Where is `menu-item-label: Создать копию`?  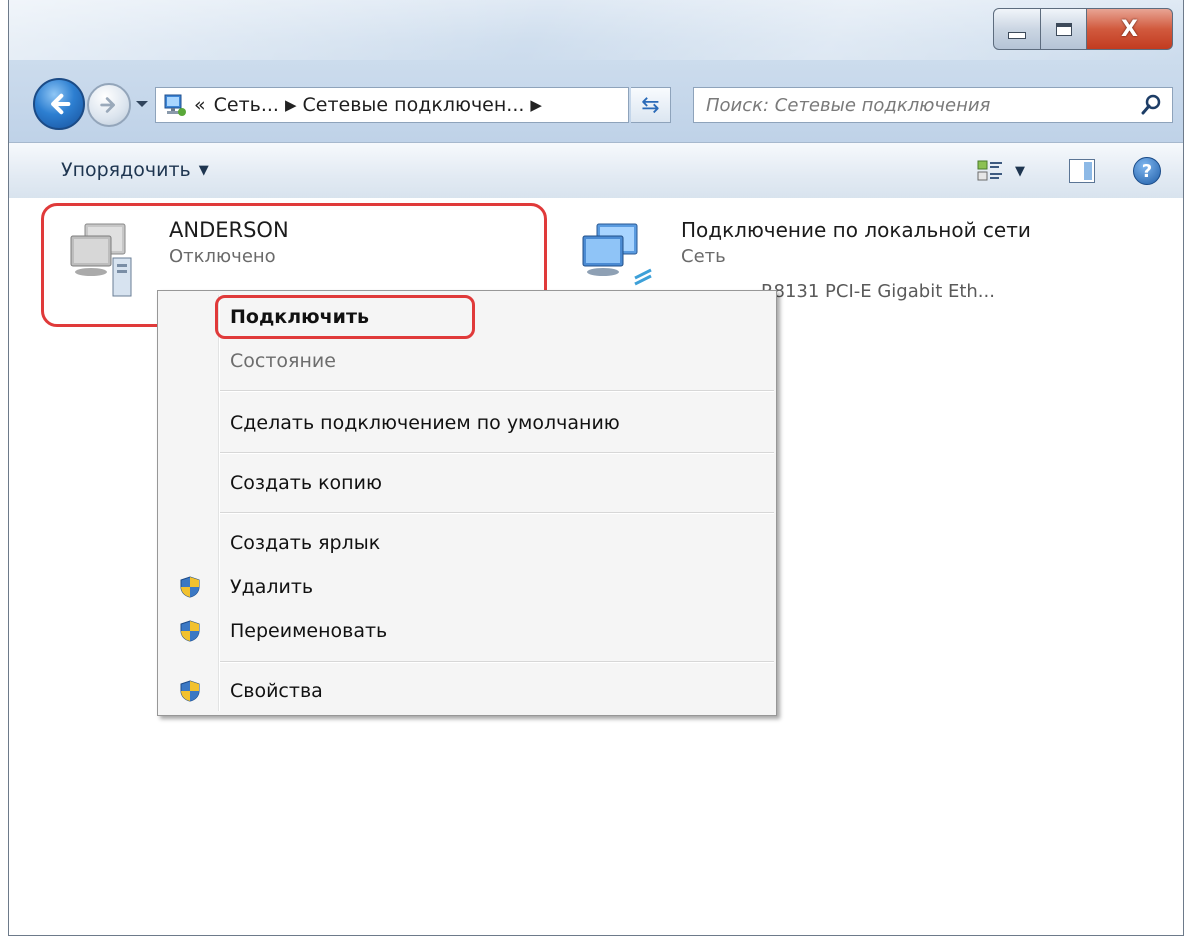
menu-item-label: Создать копию is located at coordinates (306, 483).